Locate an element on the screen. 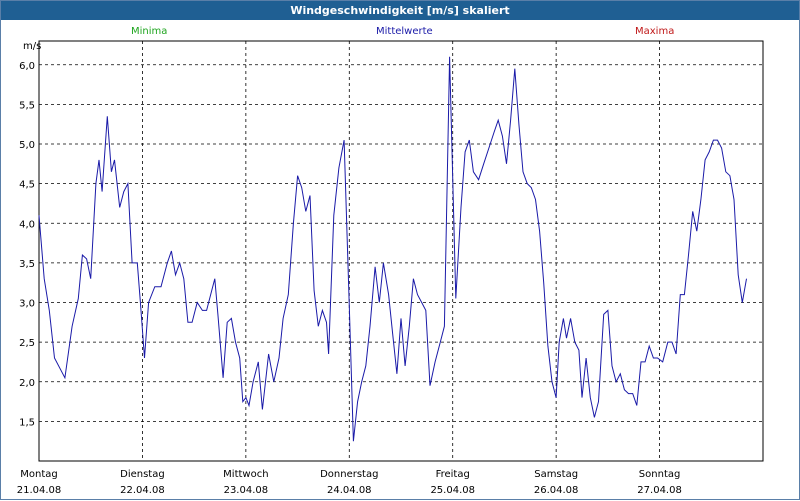 The height and width of the screenshot is (501, 800). x-tick-date: 25.04.08 is located at coordinates (452, 490).